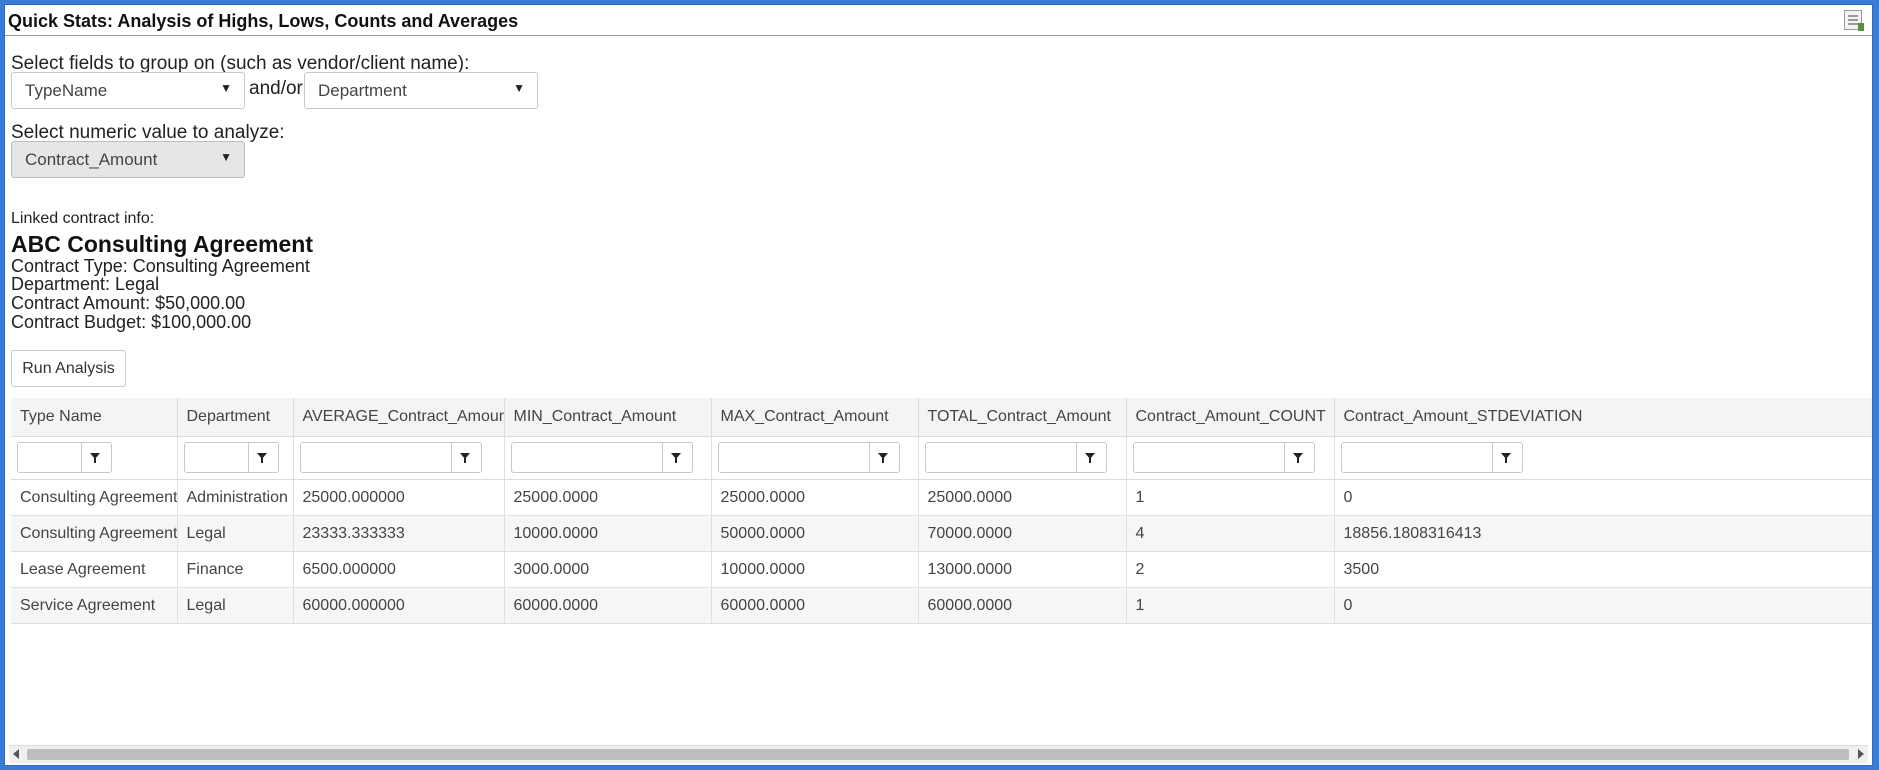  Describe the element at coordinates (399, 497) in the screenshot. I see `table-cell: 25000.000000` at that location.